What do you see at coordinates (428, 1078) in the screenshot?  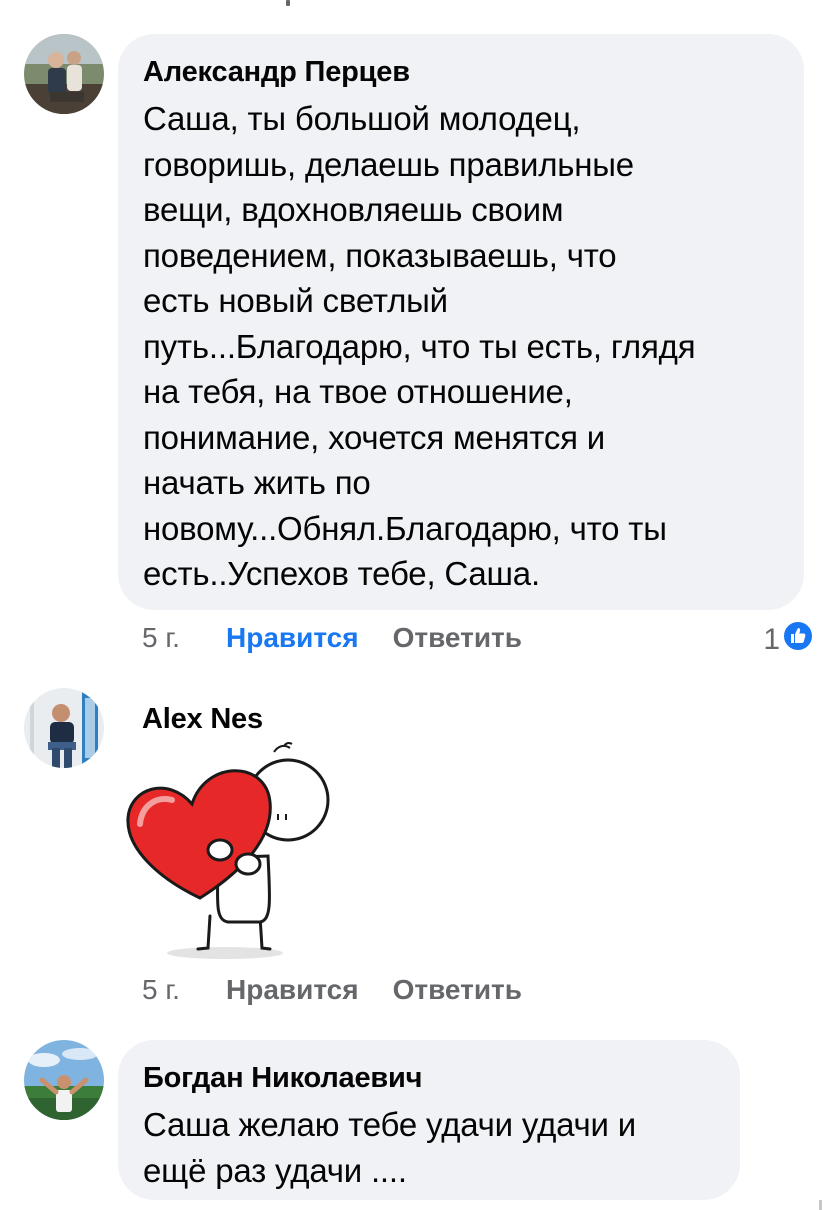 I see `comment-author: Богдан Николаевич` at bounding box center [428, 1078].